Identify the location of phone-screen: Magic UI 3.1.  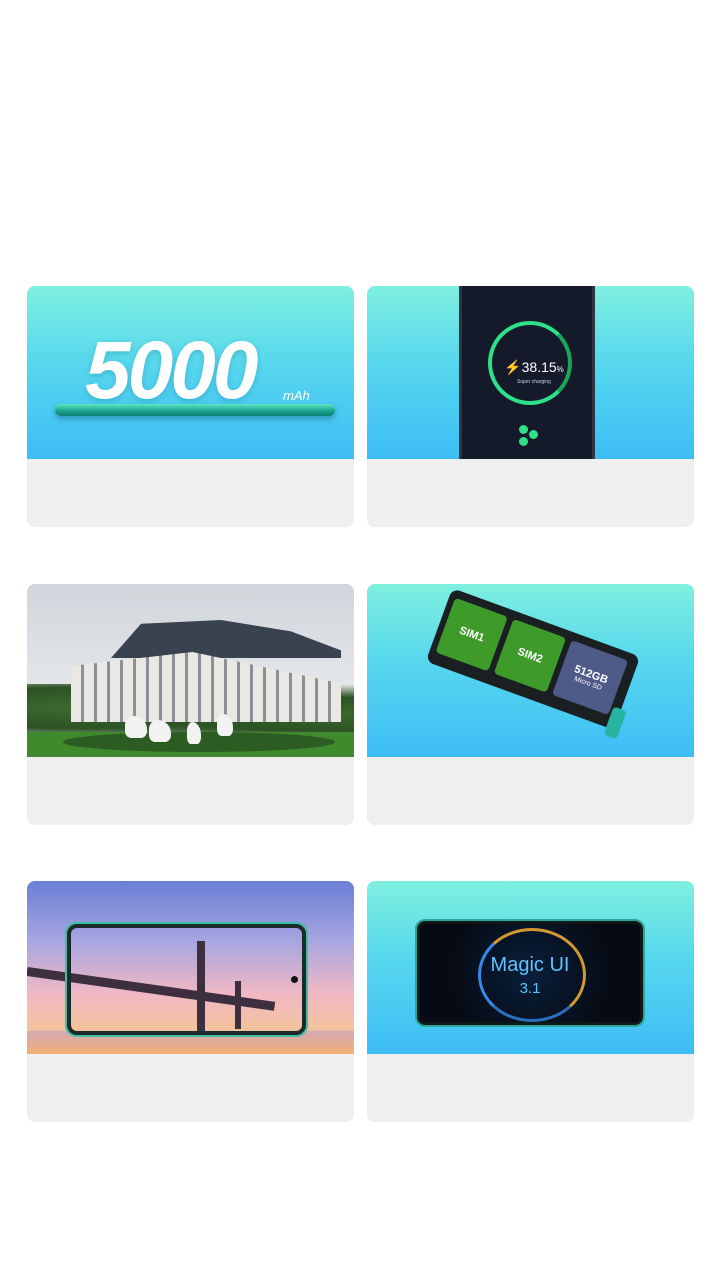
(530, 973).